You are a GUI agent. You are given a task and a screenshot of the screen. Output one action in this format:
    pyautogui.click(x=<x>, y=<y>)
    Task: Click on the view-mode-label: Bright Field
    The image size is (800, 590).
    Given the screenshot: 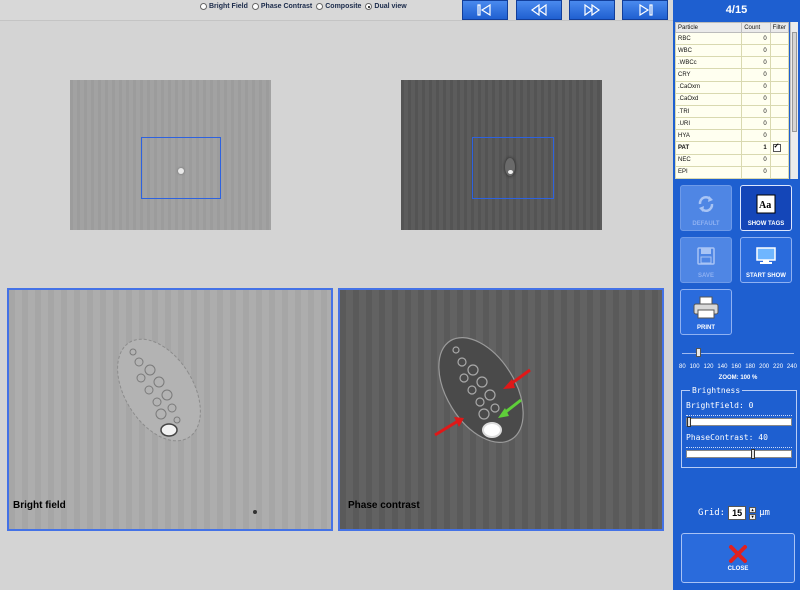 What is the action you would take?
    pyautogui.click(x=228, y=6)
    